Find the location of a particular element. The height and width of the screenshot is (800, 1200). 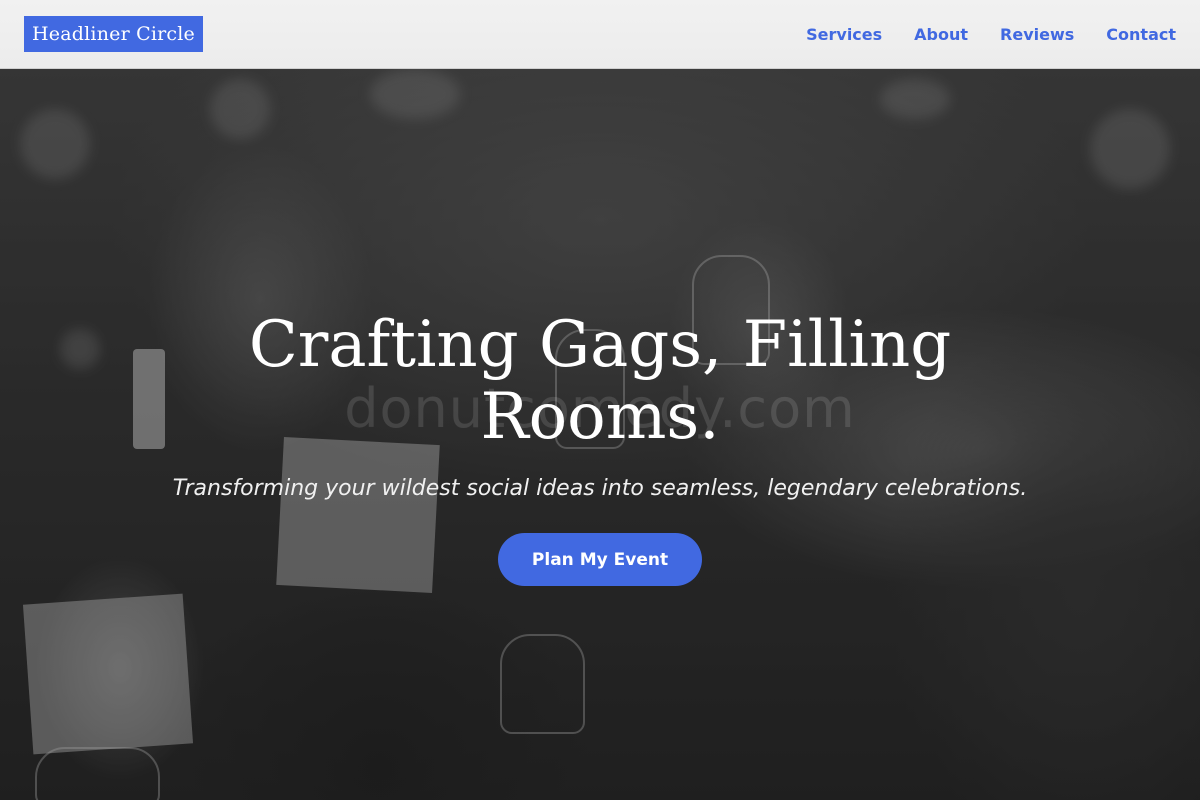

plan-my-event-button: Plan My Event is located at coordinates (600, 559).